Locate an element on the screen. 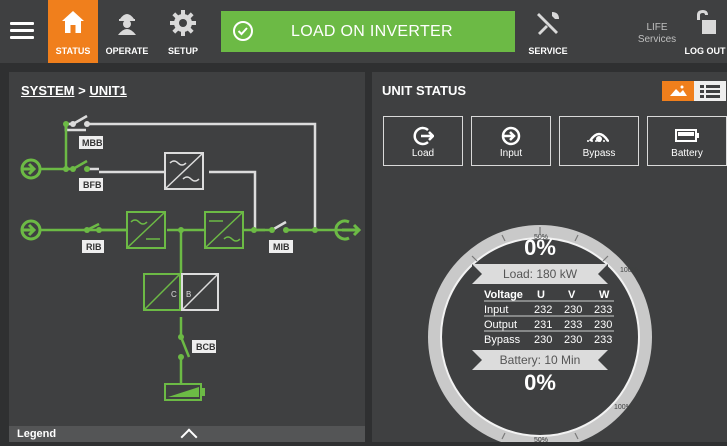 The height and width of the screenshot is (446, 727). mib-label: MIB is located at coordinates (281, 247).